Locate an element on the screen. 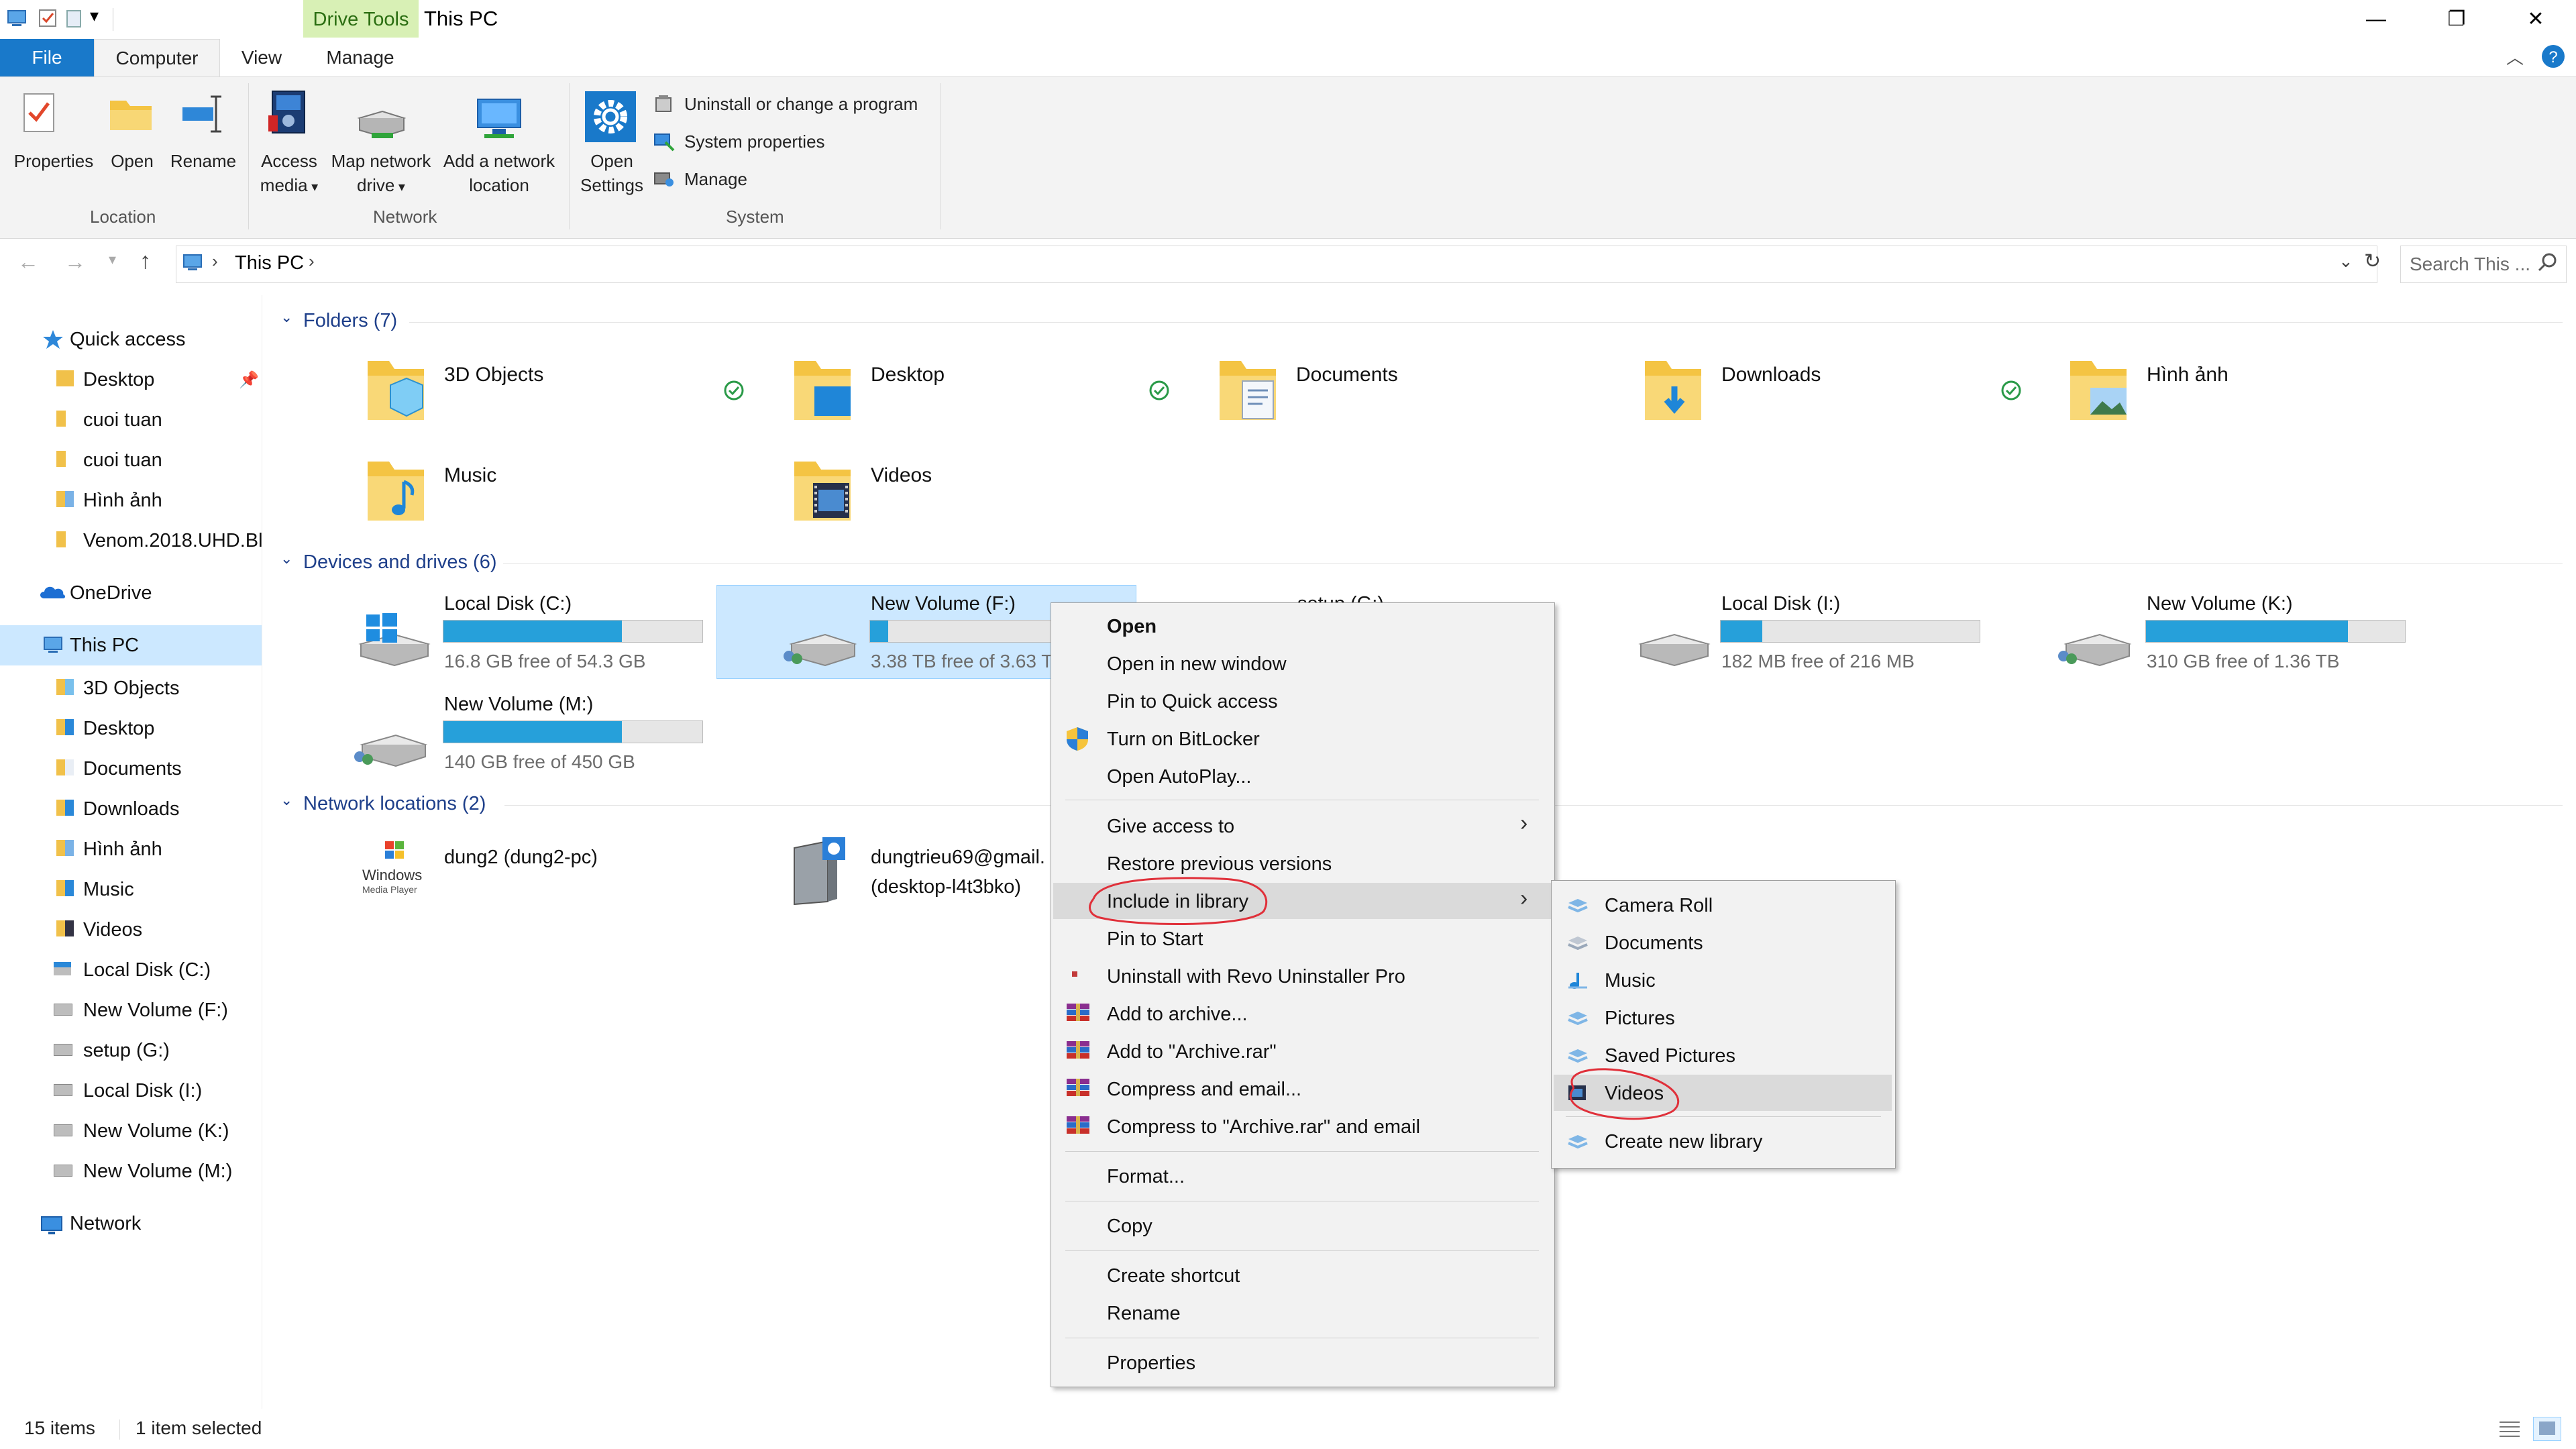 Image resolution: width=2576 pixels, height=1449 pixels. drive-i-name: Local Disk (I:) is located at coordinates (1780, 604).